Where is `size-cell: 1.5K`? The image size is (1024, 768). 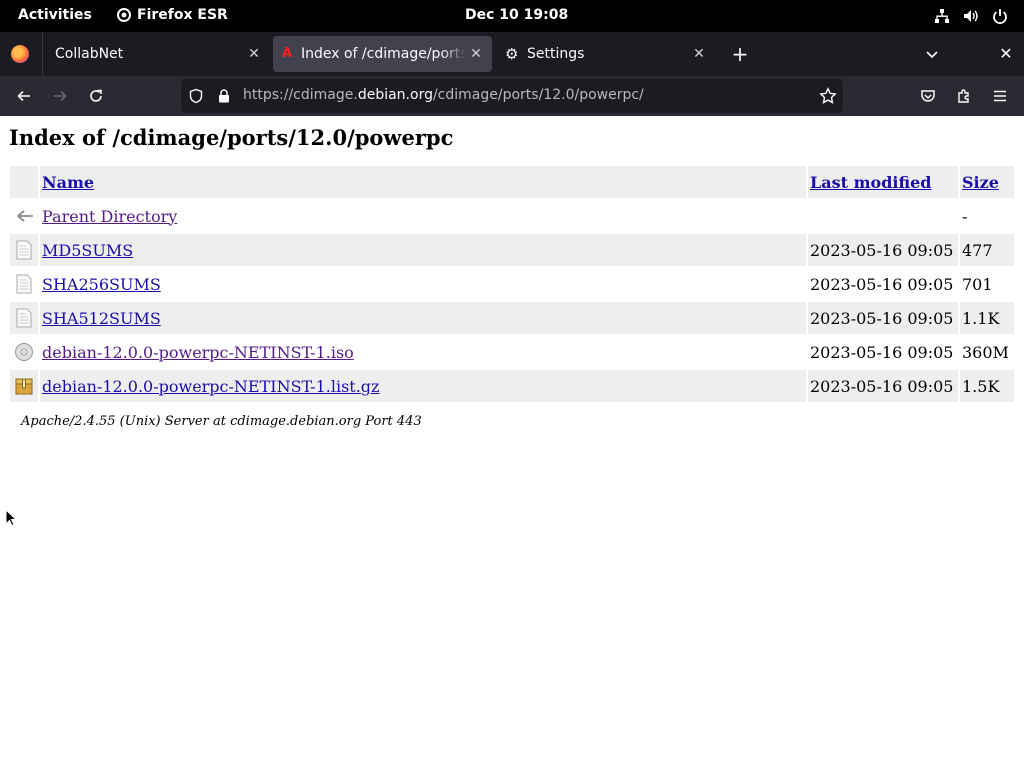 size-cell: 1.5K is located at coordinates (987, 386).